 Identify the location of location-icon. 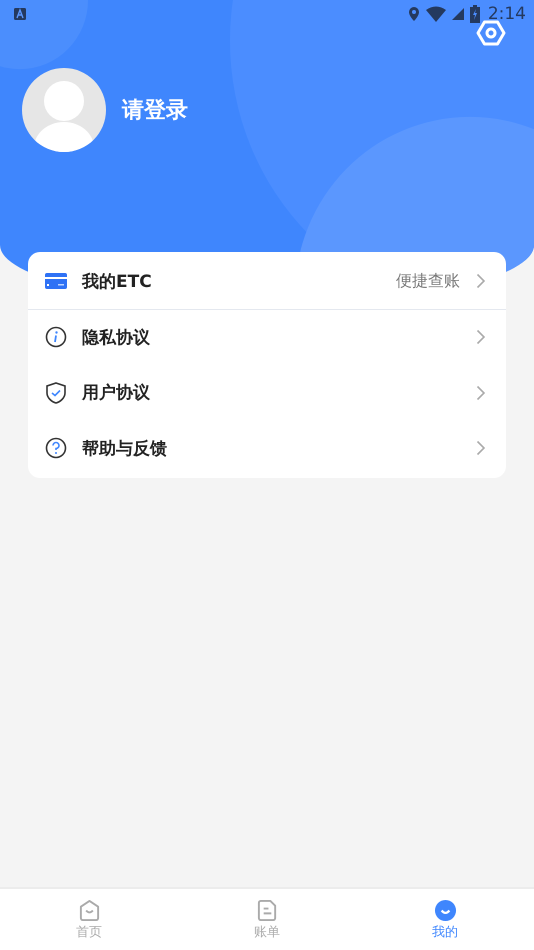
(414, 14).